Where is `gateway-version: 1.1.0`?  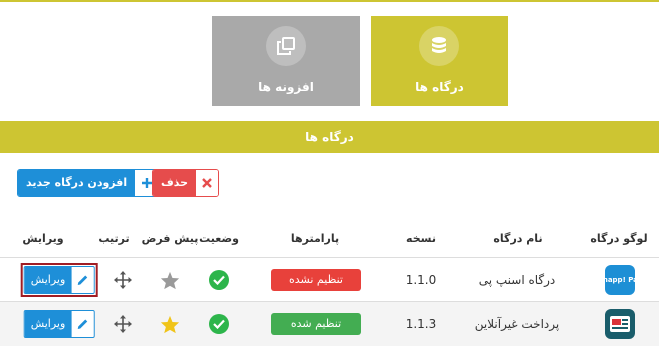 gateway-version: 1.1.0 is located at coordinates (421, 280).